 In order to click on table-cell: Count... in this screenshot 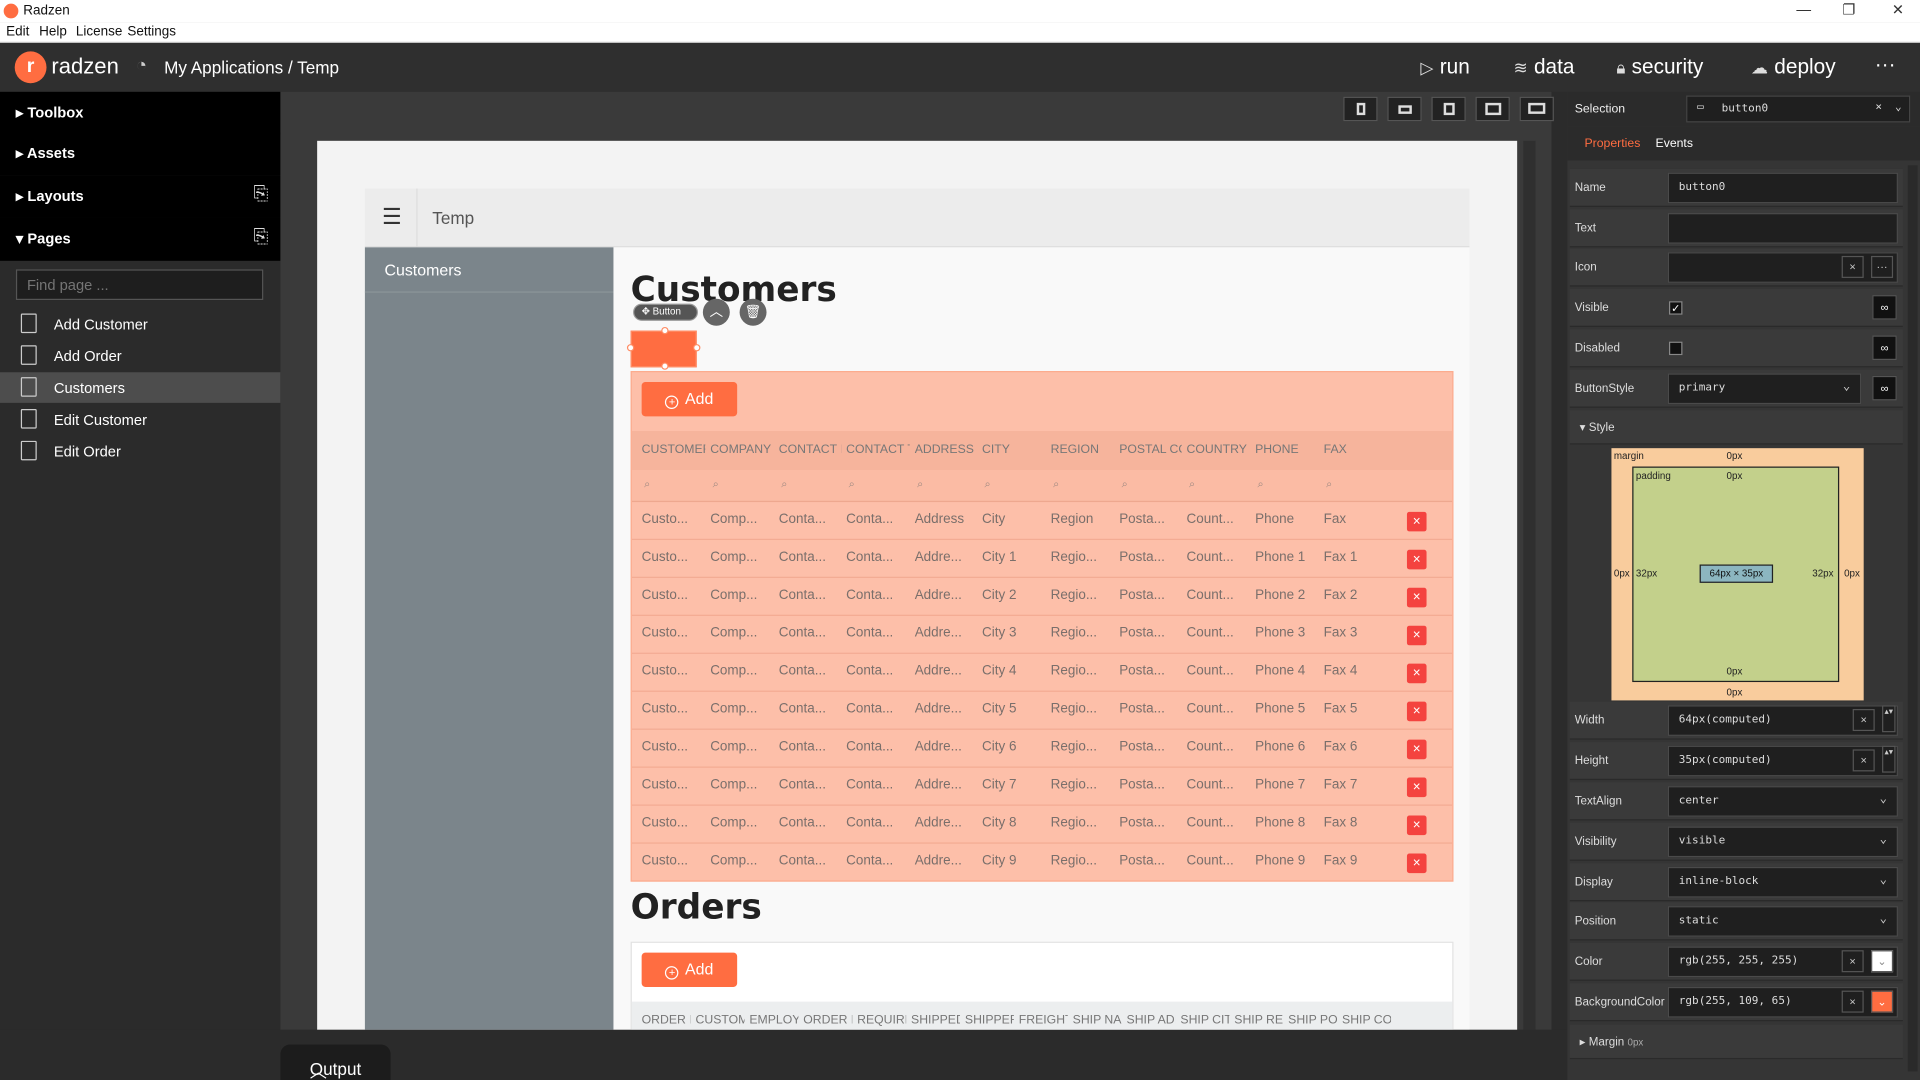, I will do `click(1219, 633)`.